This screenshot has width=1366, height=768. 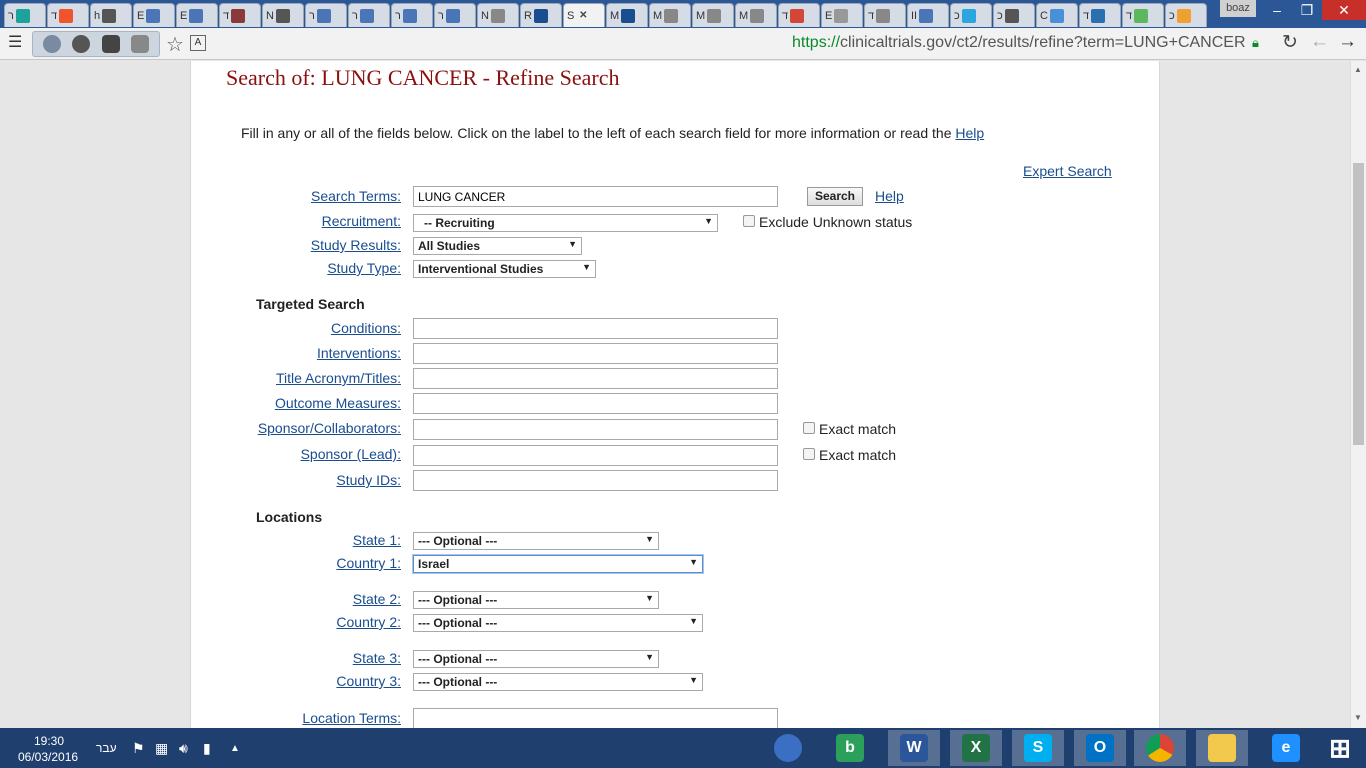 What do you see at coordinates (1255, 43) in the screenshot?
I see `lock-icon: 🔒︎` at bounding box center [1255, 43].